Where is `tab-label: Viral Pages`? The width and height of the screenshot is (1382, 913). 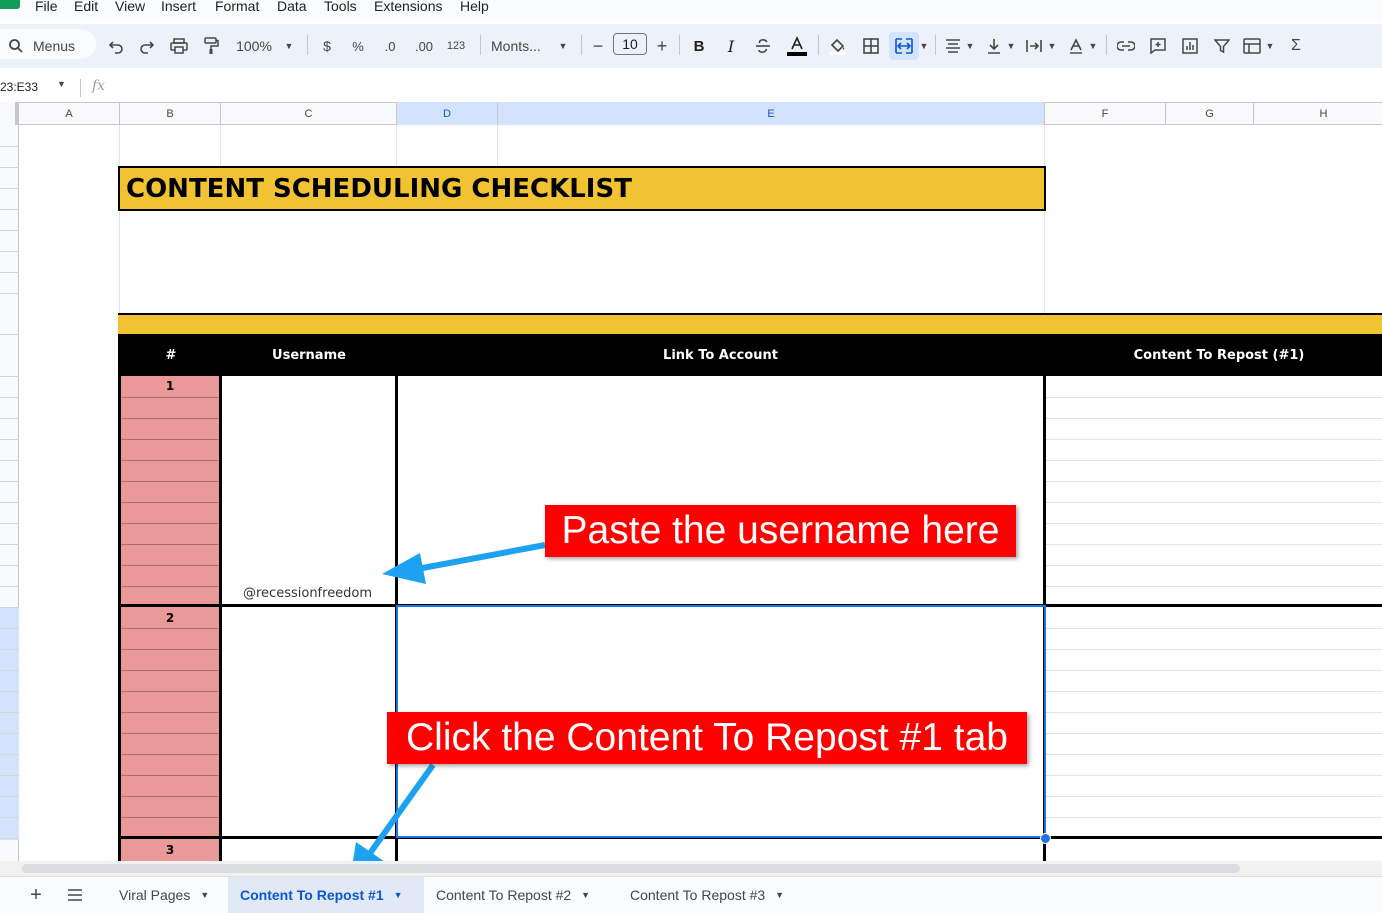 tab-label: Viral Pages is located at coordinates (155, 895).